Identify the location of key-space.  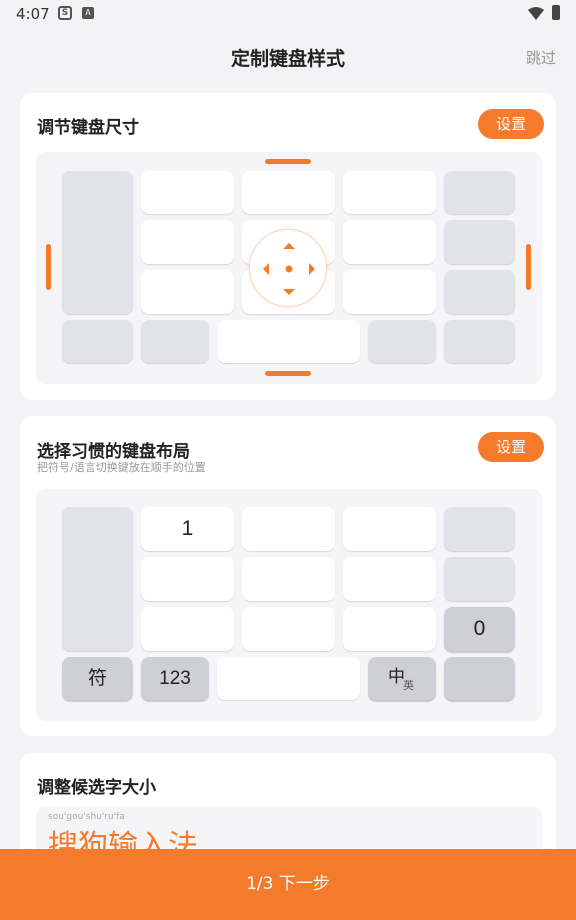
(288, 678).